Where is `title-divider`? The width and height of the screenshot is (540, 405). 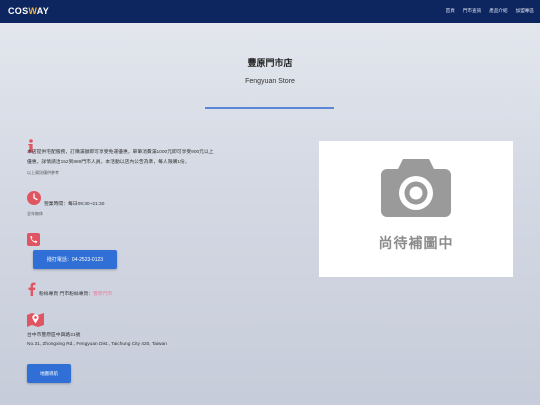 title-divider is located at coordinates (269, 108).